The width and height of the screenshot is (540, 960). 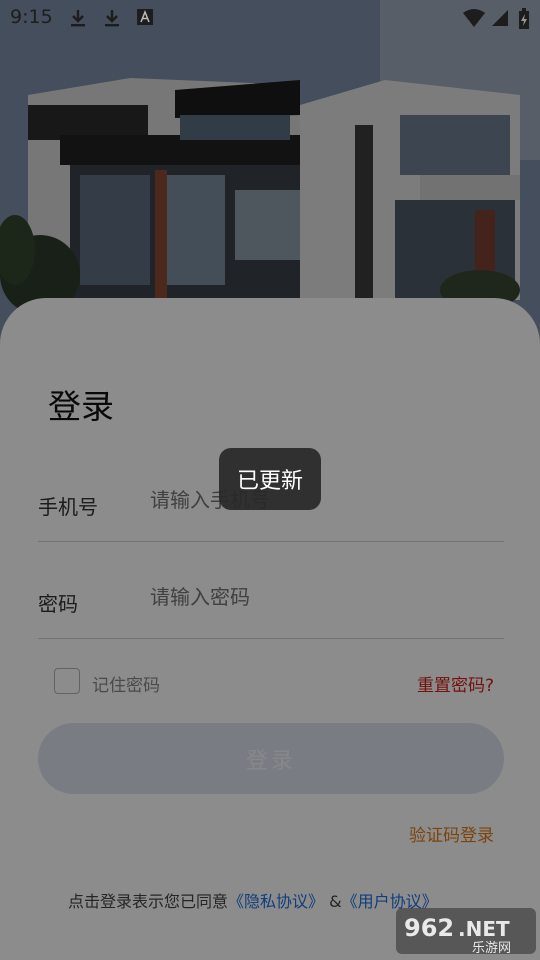 I want to click on font-a-icon, so click(x=145, y=17).